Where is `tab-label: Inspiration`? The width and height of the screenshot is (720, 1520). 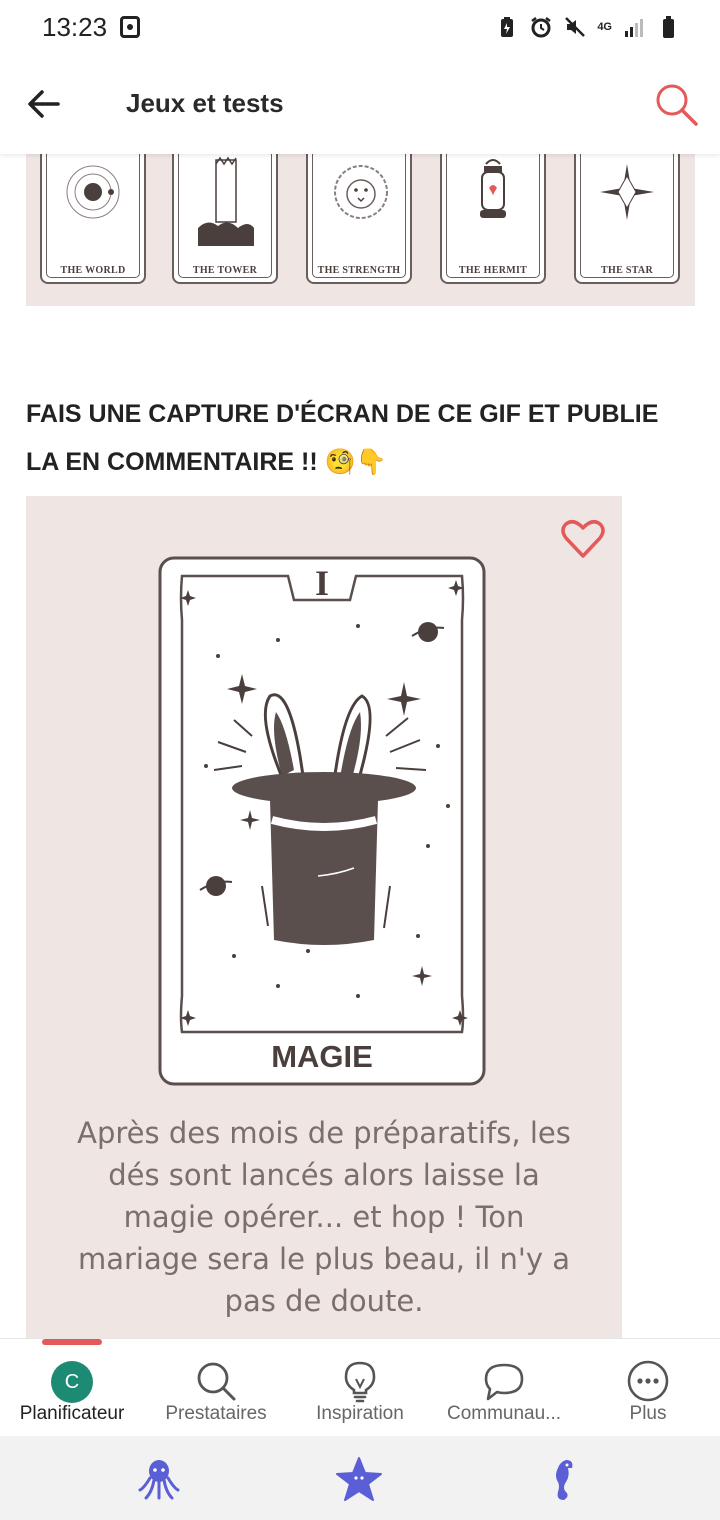
tab-label: Inspiration is located at coordinates (360, 1413).